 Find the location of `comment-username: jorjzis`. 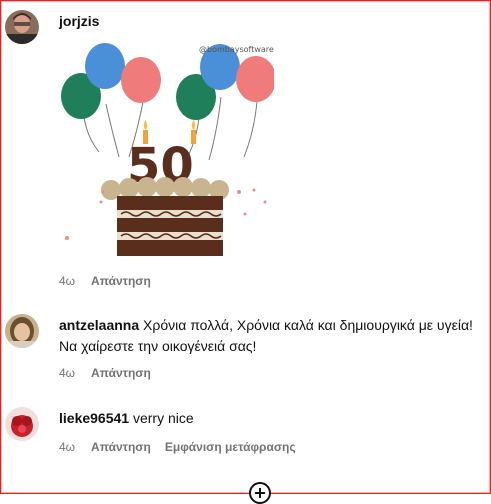

comment-username: jorjzis is located at coordinates (79, 21).